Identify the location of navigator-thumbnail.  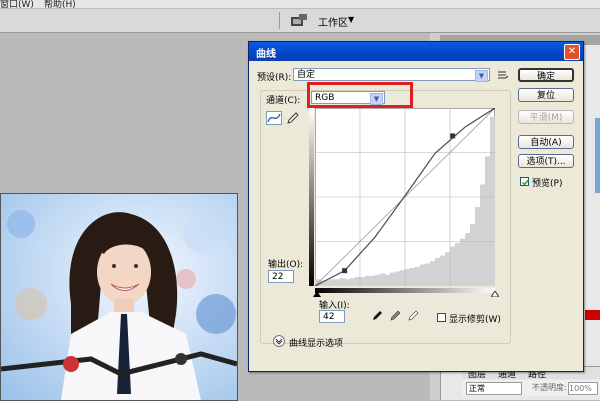
(597, 155).